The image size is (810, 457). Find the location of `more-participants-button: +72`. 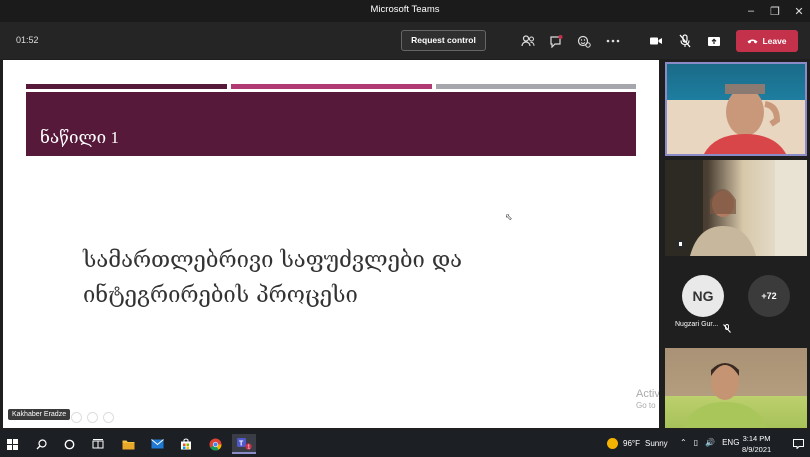

more-participants-button: +72 is located at coordinates (769, 296).